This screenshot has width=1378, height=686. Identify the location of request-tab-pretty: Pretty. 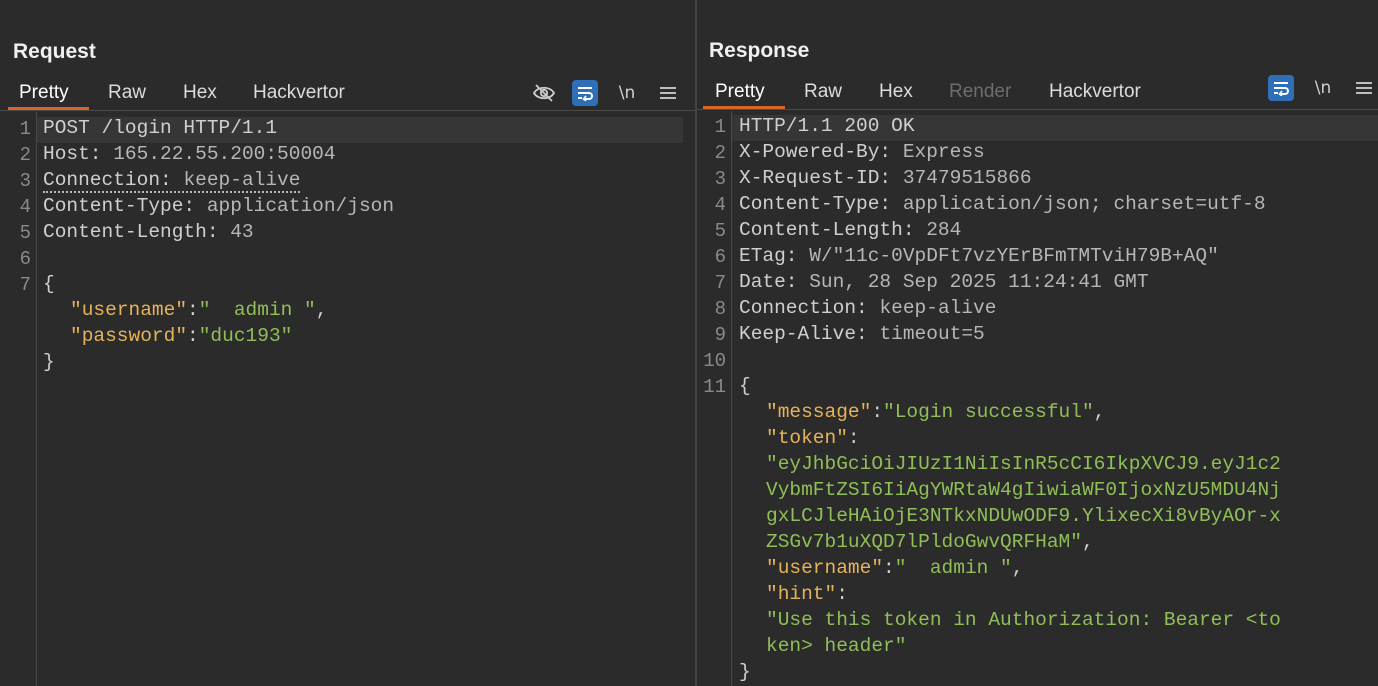
(44, 93).